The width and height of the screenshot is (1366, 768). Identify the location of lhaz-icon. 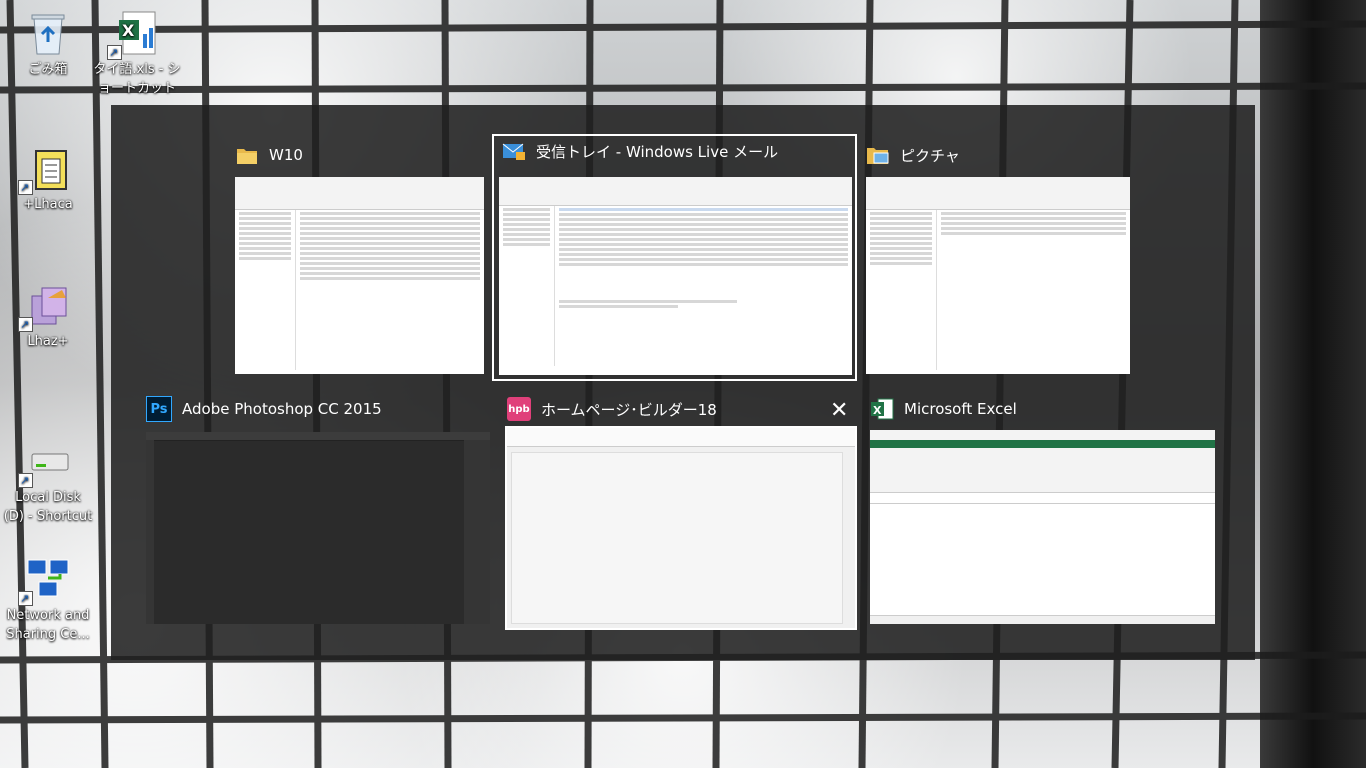
(45, 308).